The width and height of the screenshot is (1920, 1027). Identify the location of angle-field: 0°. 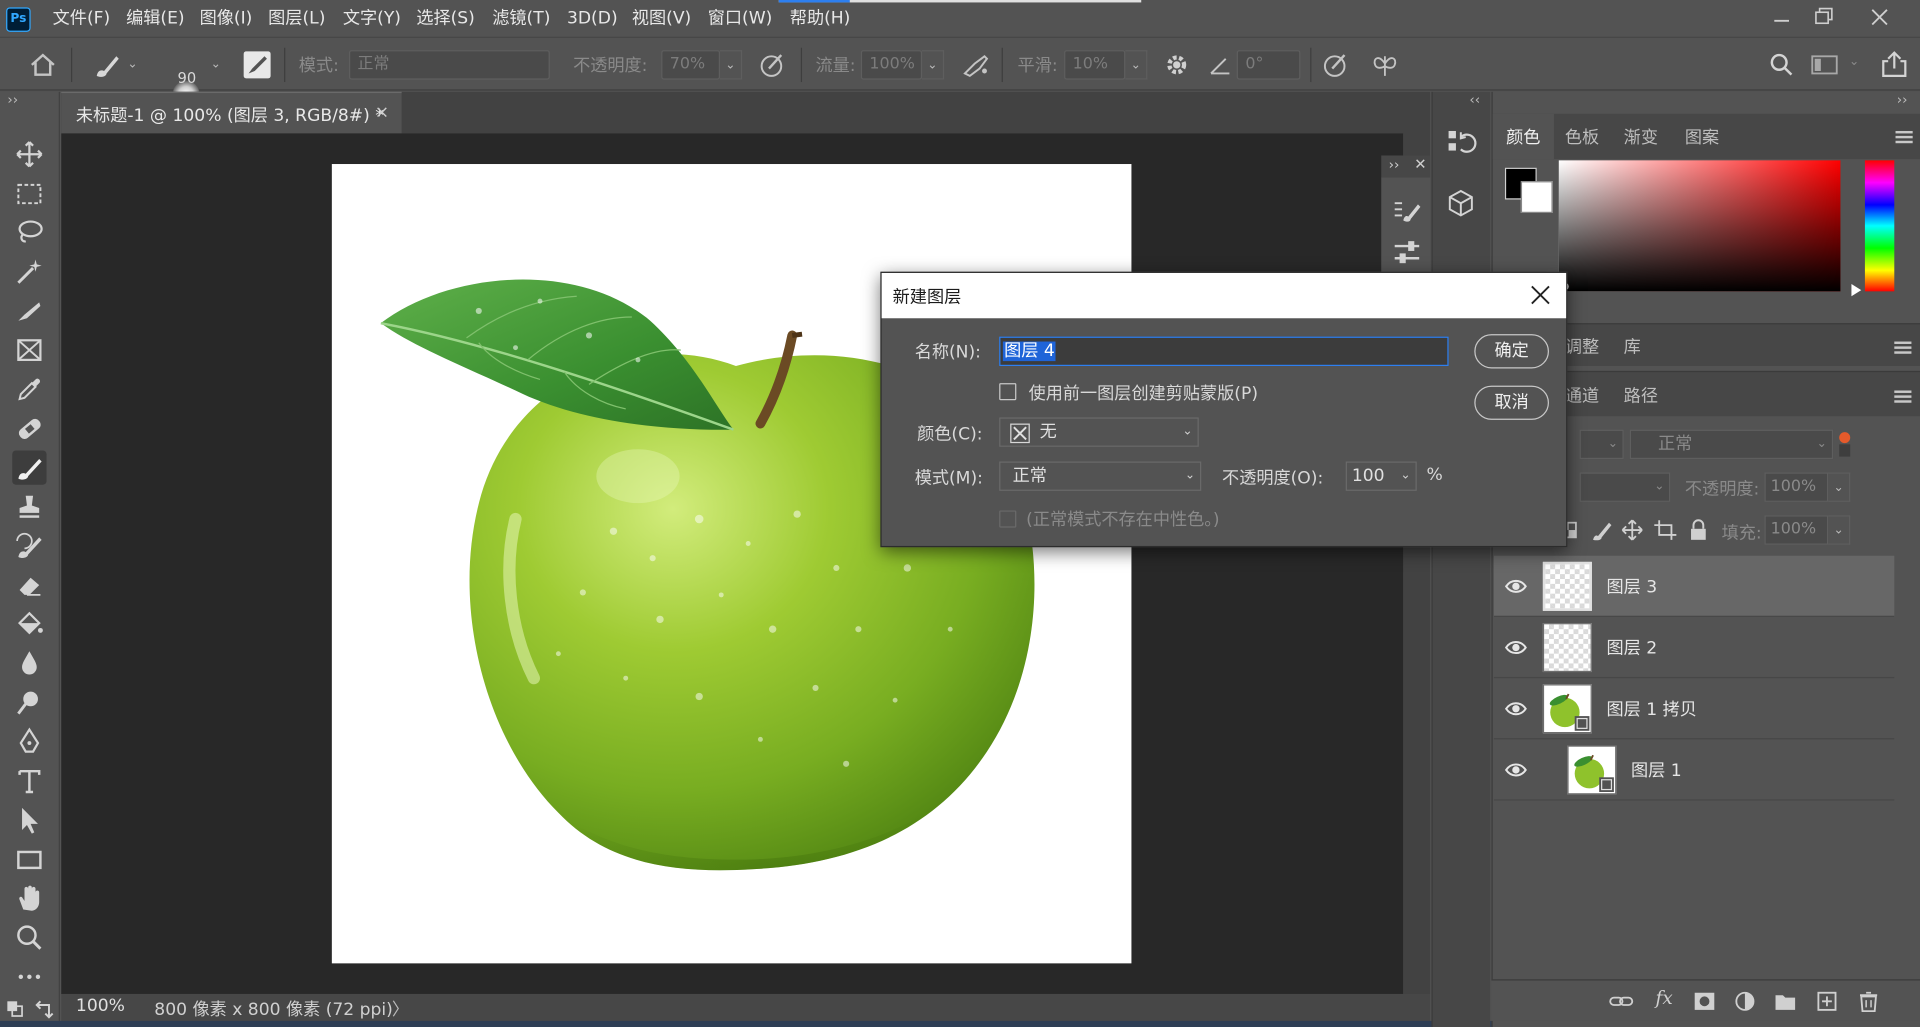
(1268, 65).